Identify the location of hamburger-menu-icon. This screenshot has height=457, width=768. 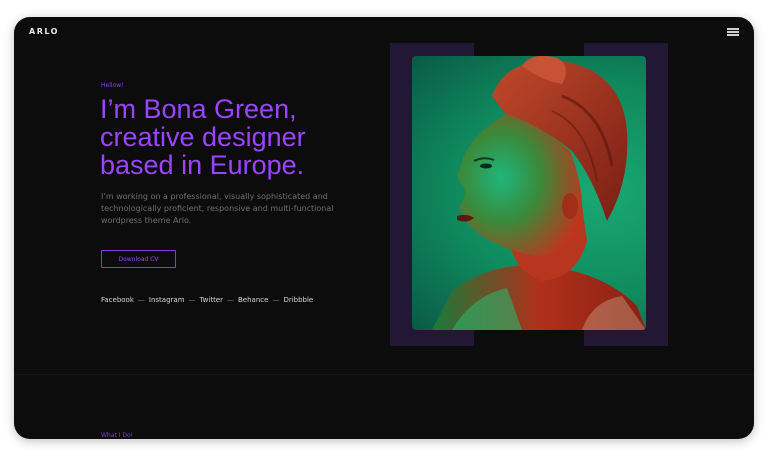
(733, 32).